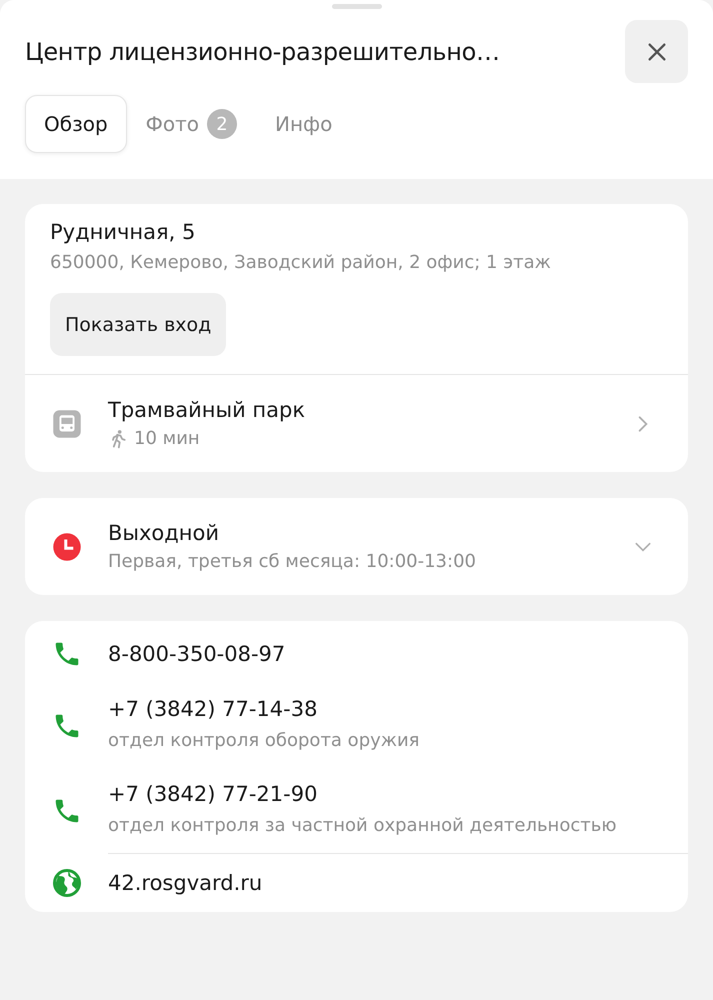  What do you see at coordinates (398, 709) in the screenshot?
I see `phone-number: +7 (3842) 77-14-38` at bounding box center [398, 709].